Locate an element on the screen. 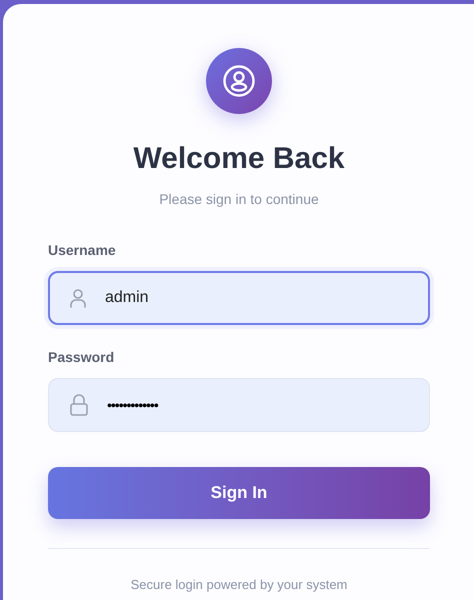 This screenshot has height=600, width=474. footer-note: Secure login powered by your system is located at coordinates (239, 585).